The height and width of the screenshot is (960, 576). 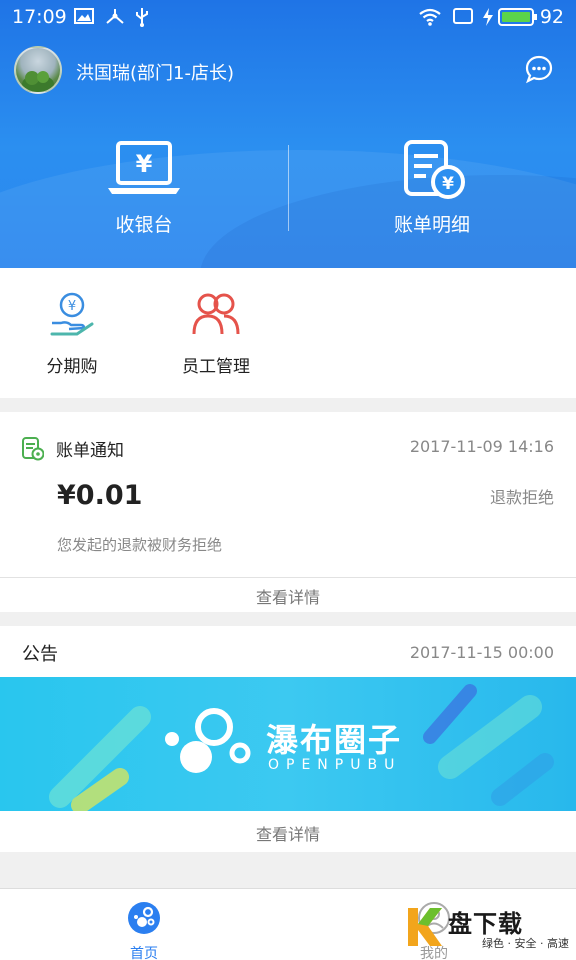 I want to click on message-icon, so click(x=539, y=69).